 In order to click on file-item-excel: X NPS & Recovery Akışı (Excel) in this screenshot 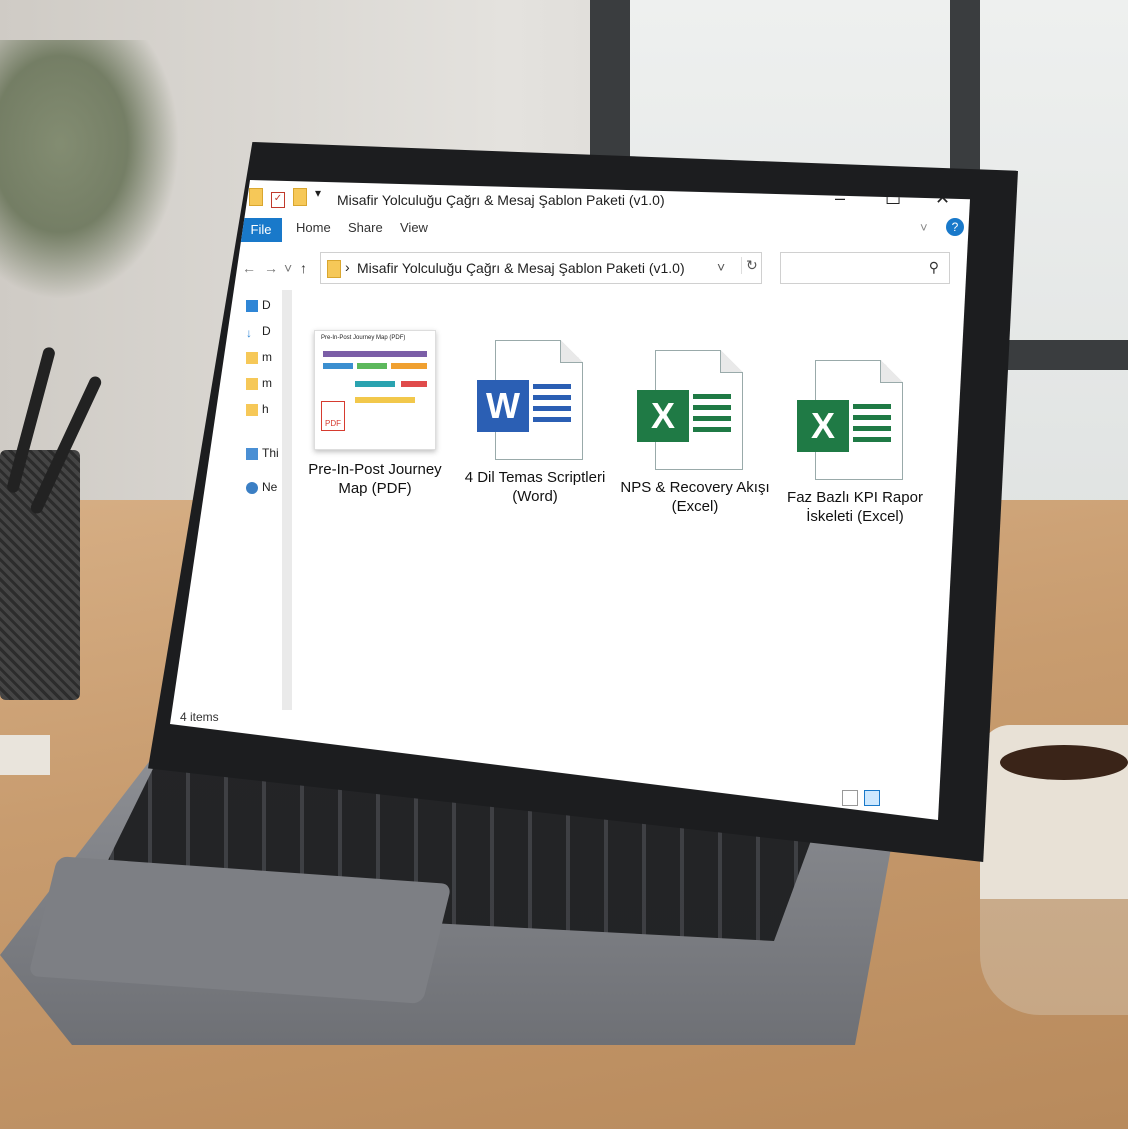, I will do `click(695, 433)`.